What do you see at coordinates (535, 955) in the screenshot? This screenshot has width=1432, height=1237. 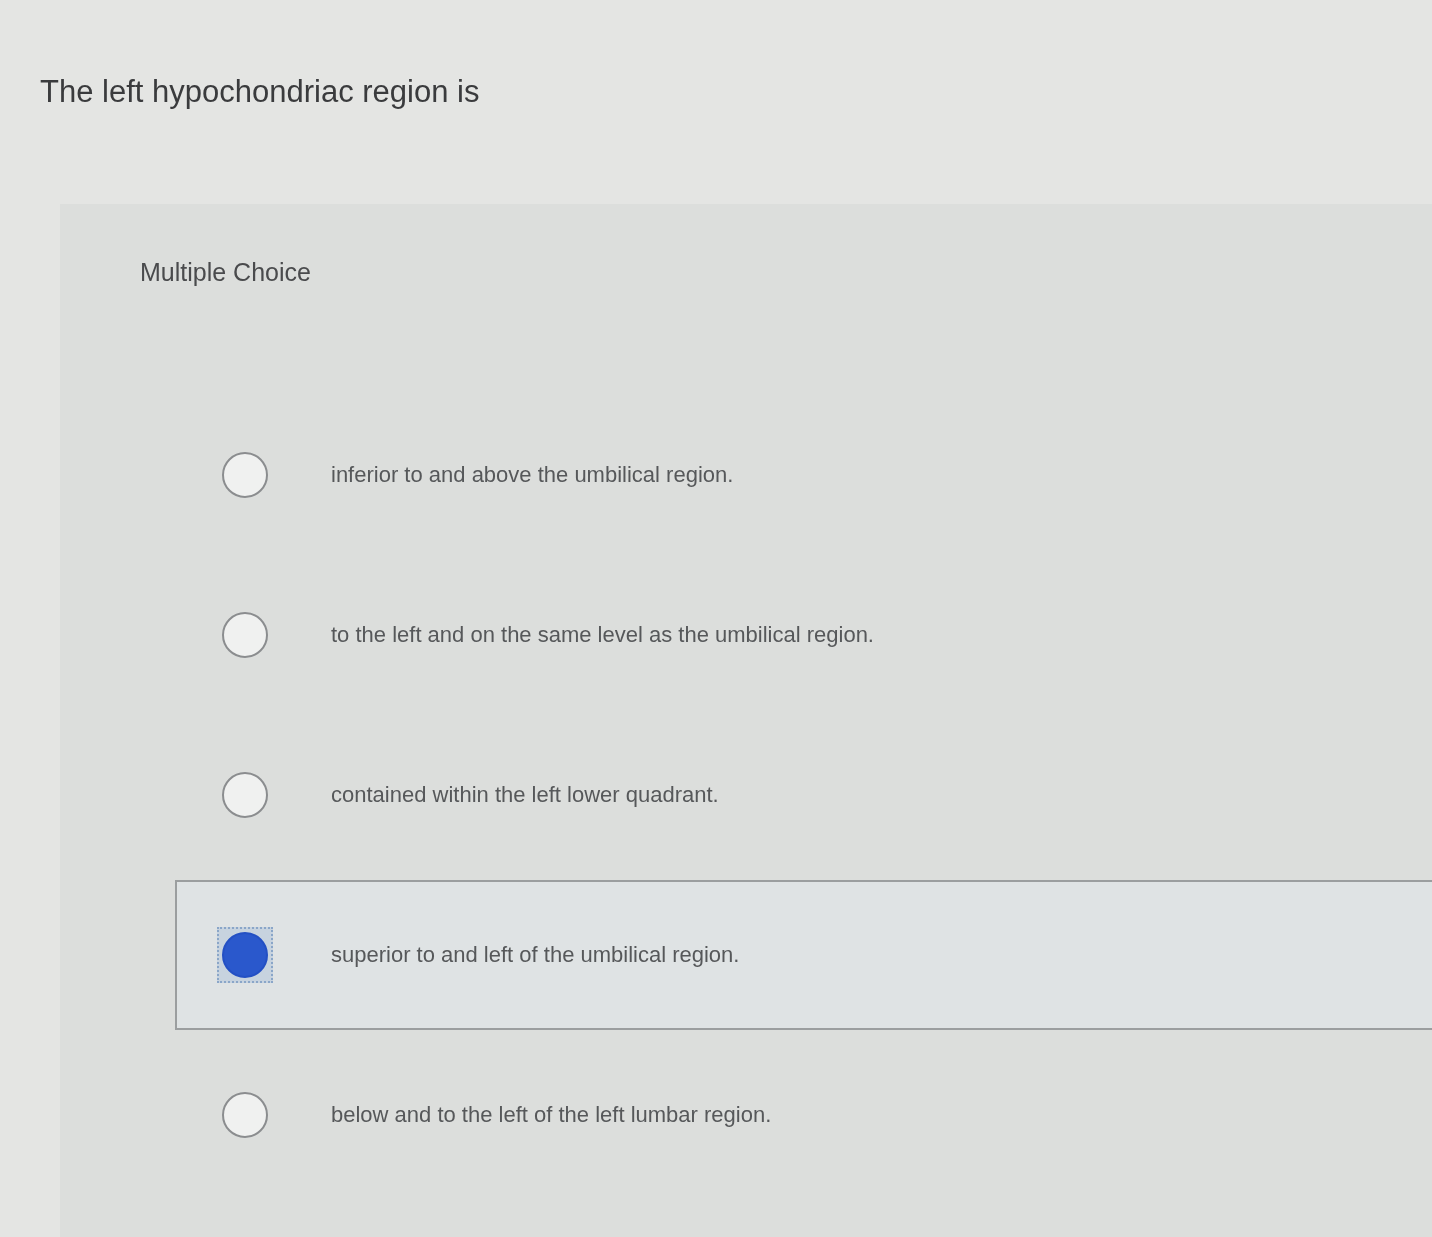 I see `option-text: superior to and left of the umbilical region.` at bounding box center [535, 955].